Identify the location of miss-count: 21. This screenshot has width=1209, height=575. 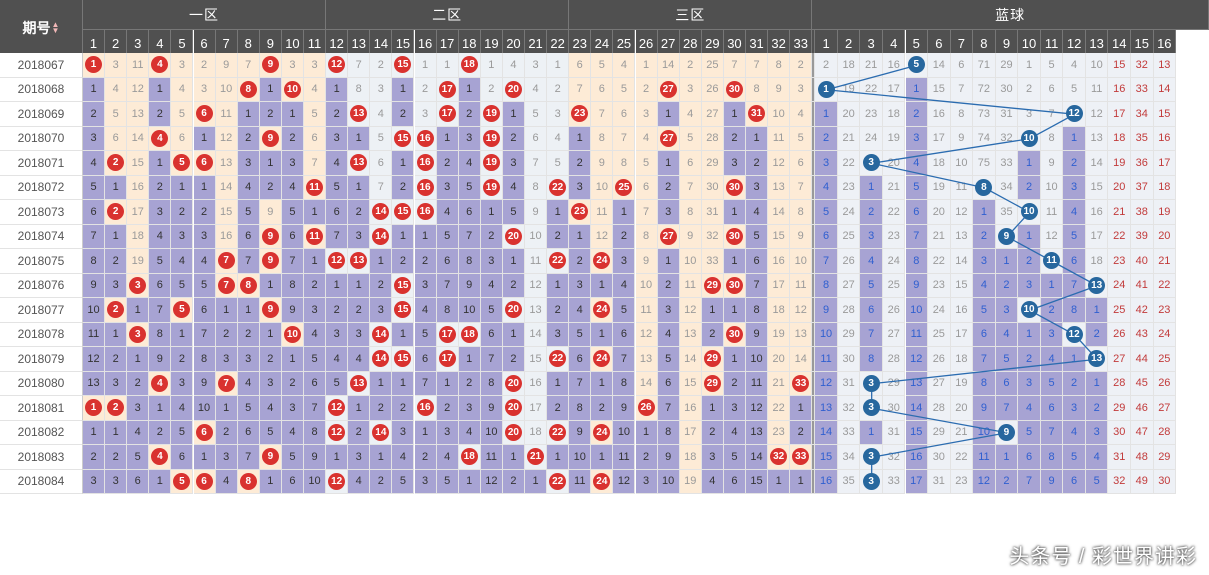
(961, 432).